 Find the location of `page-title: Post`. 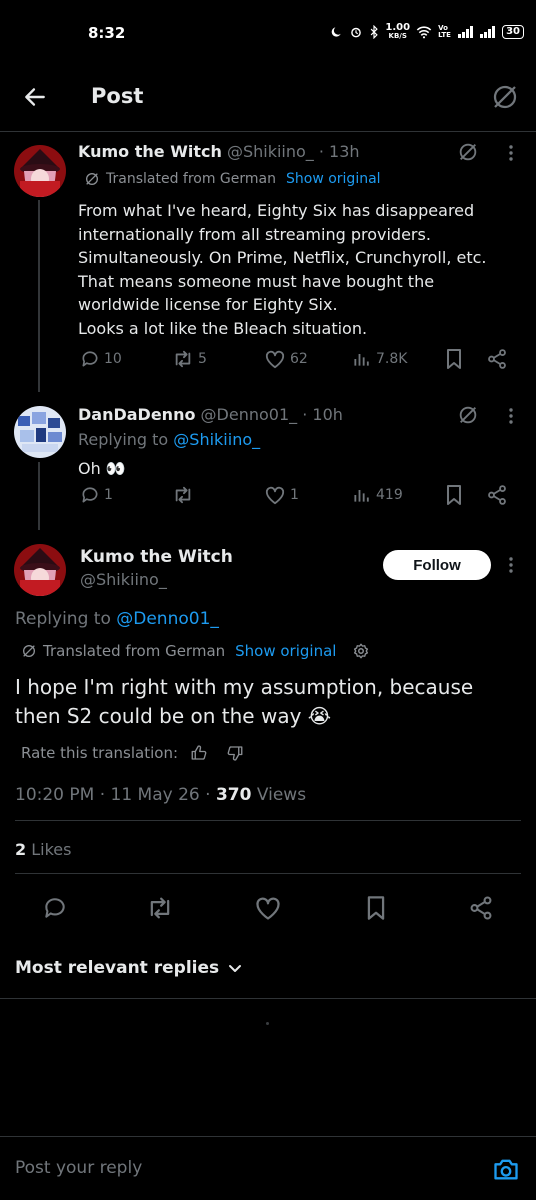

page-title: Post is located at coordinates (117, 96).